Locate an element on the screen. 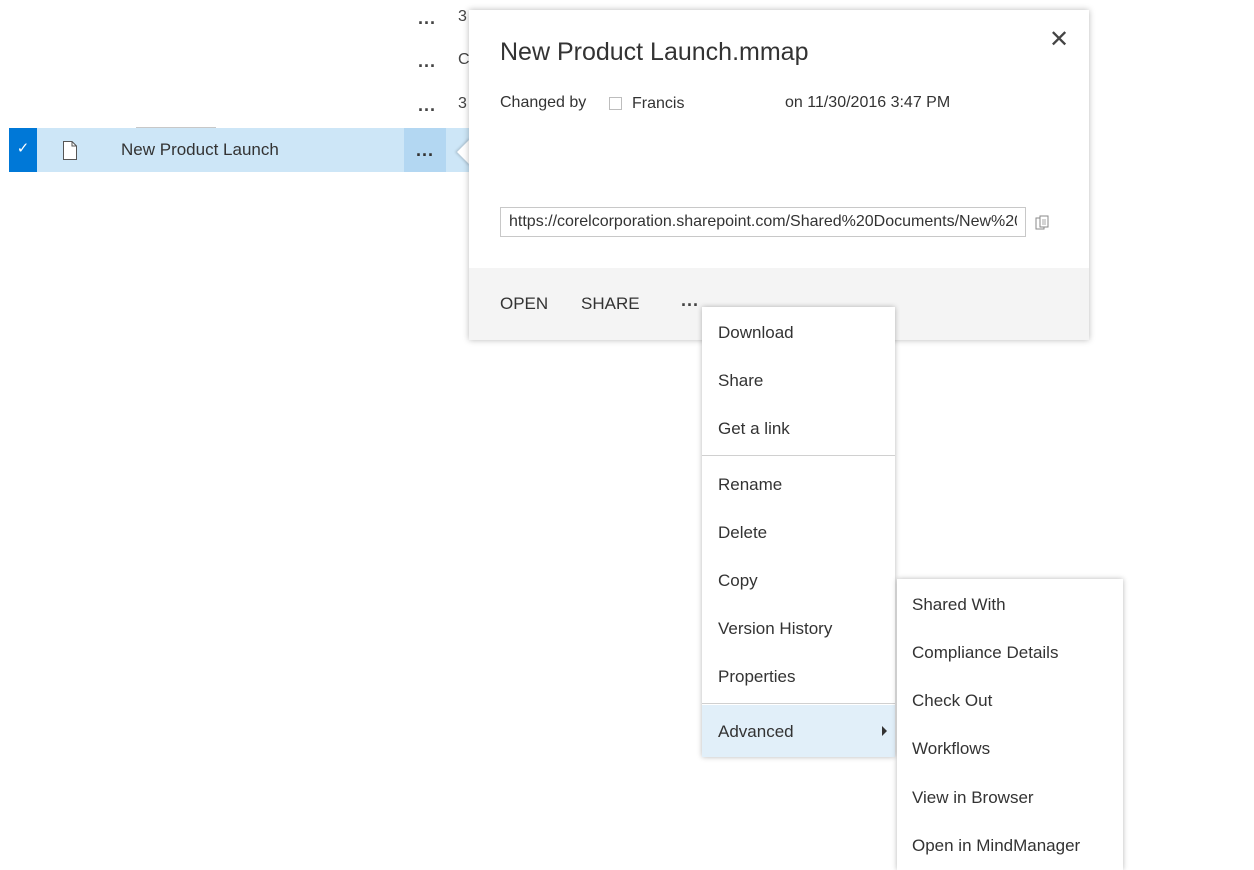  menu-item-rename: Rename is located at coordinates (798, 485).